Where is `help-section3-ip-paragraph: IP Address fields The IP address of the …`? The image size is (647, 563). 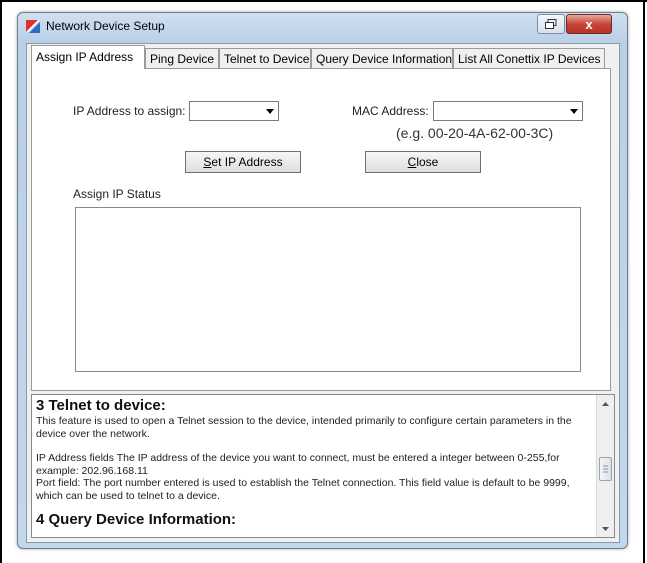
help-section3-ip-paragraph: IP Address fields The IP address of the … is located at coordinates (298, 464).